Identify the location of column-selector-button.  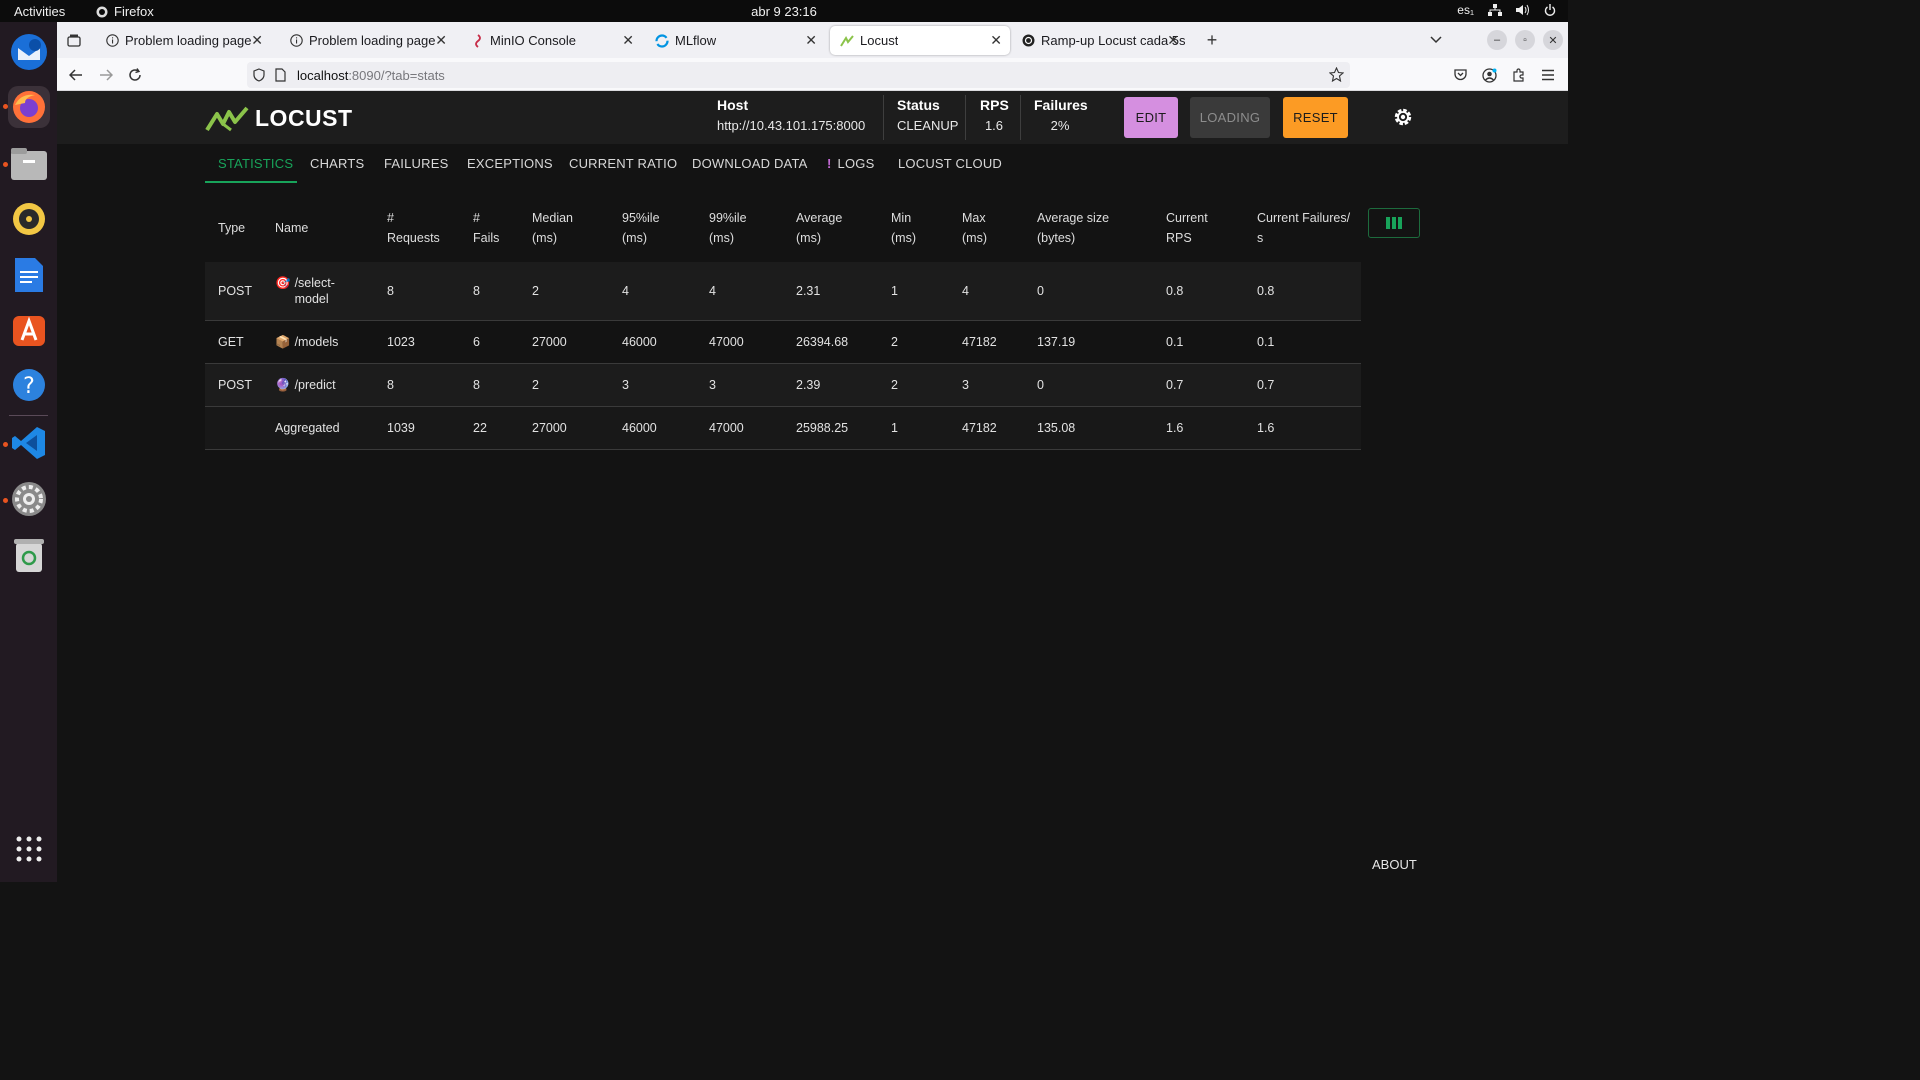
(1394, 223).